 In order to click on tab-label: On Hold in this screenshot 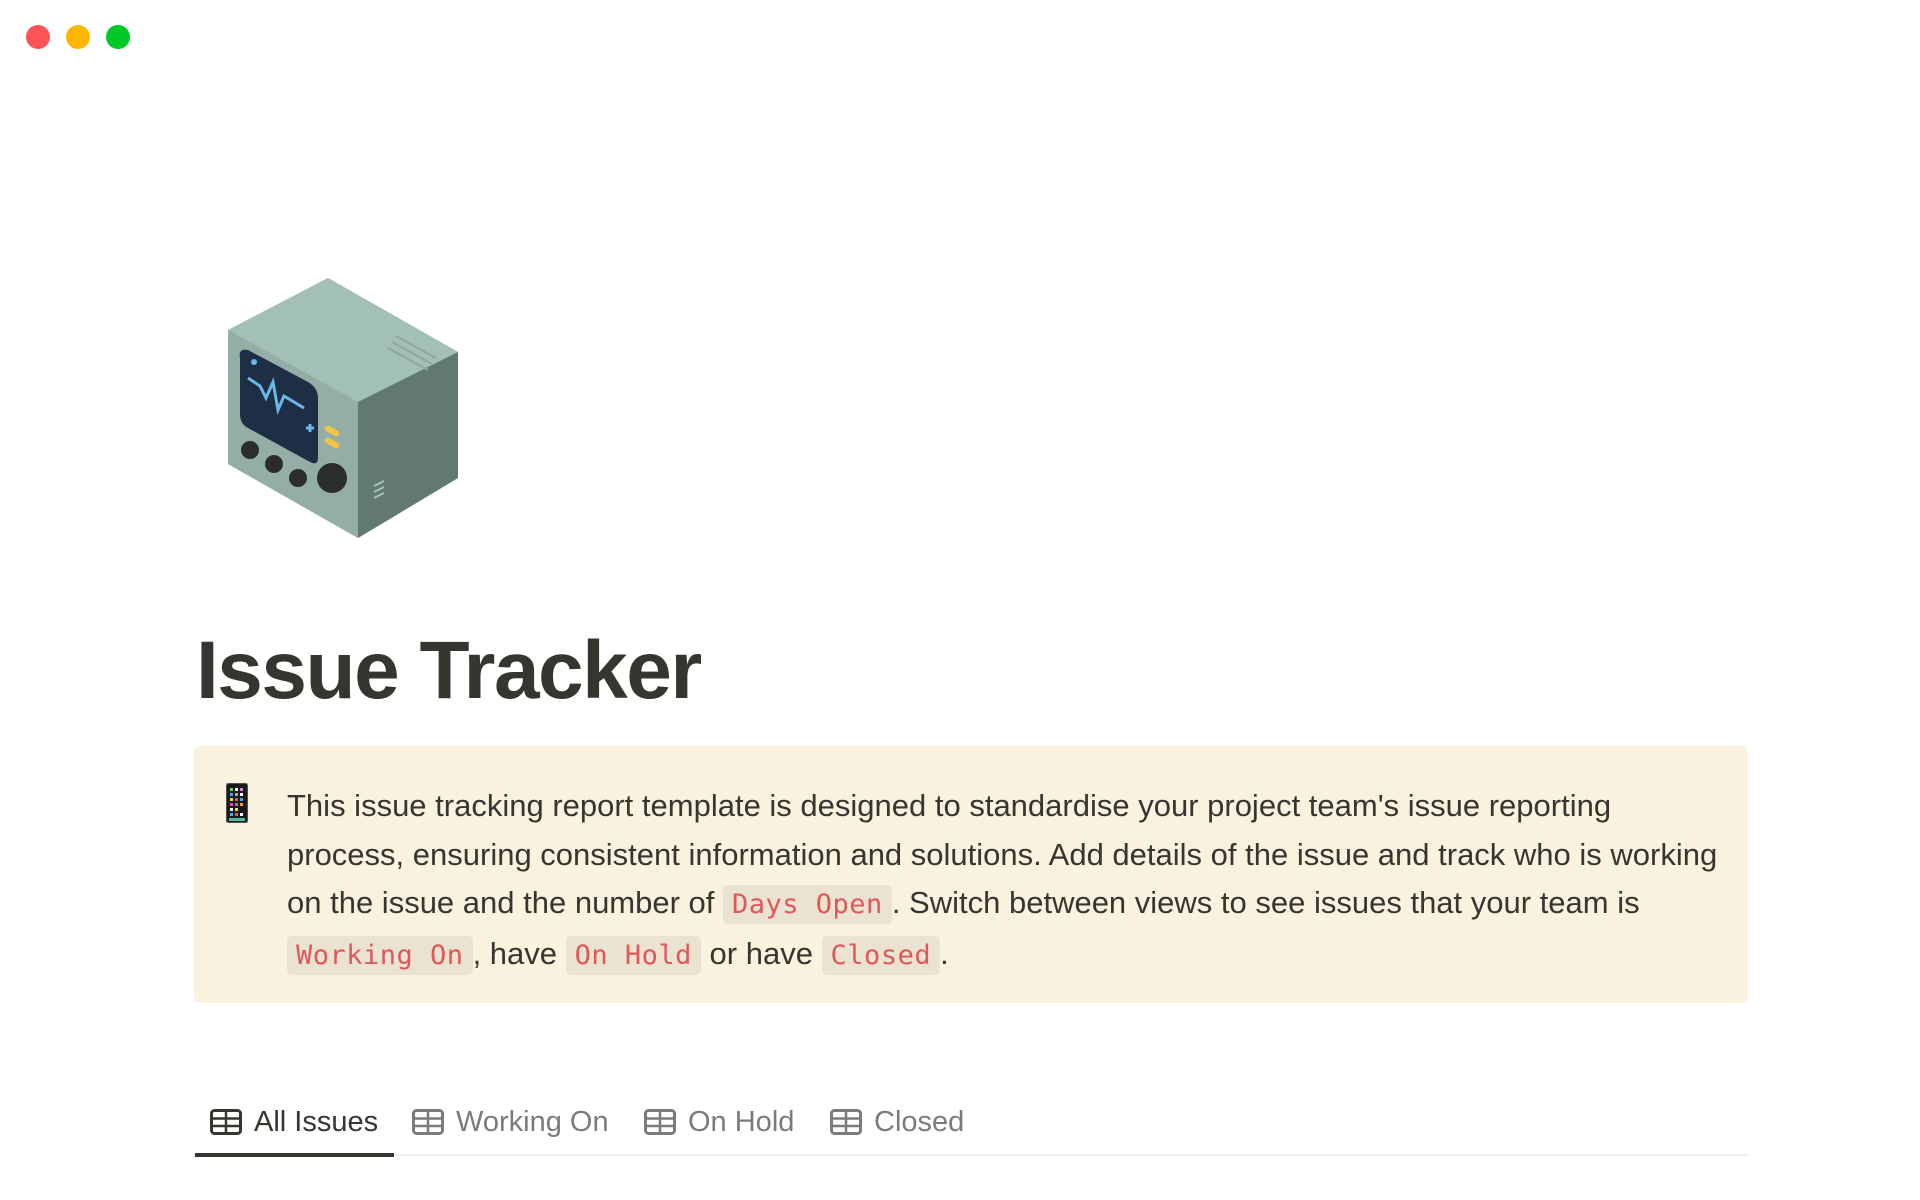, I will do `click(741, 1121)`.